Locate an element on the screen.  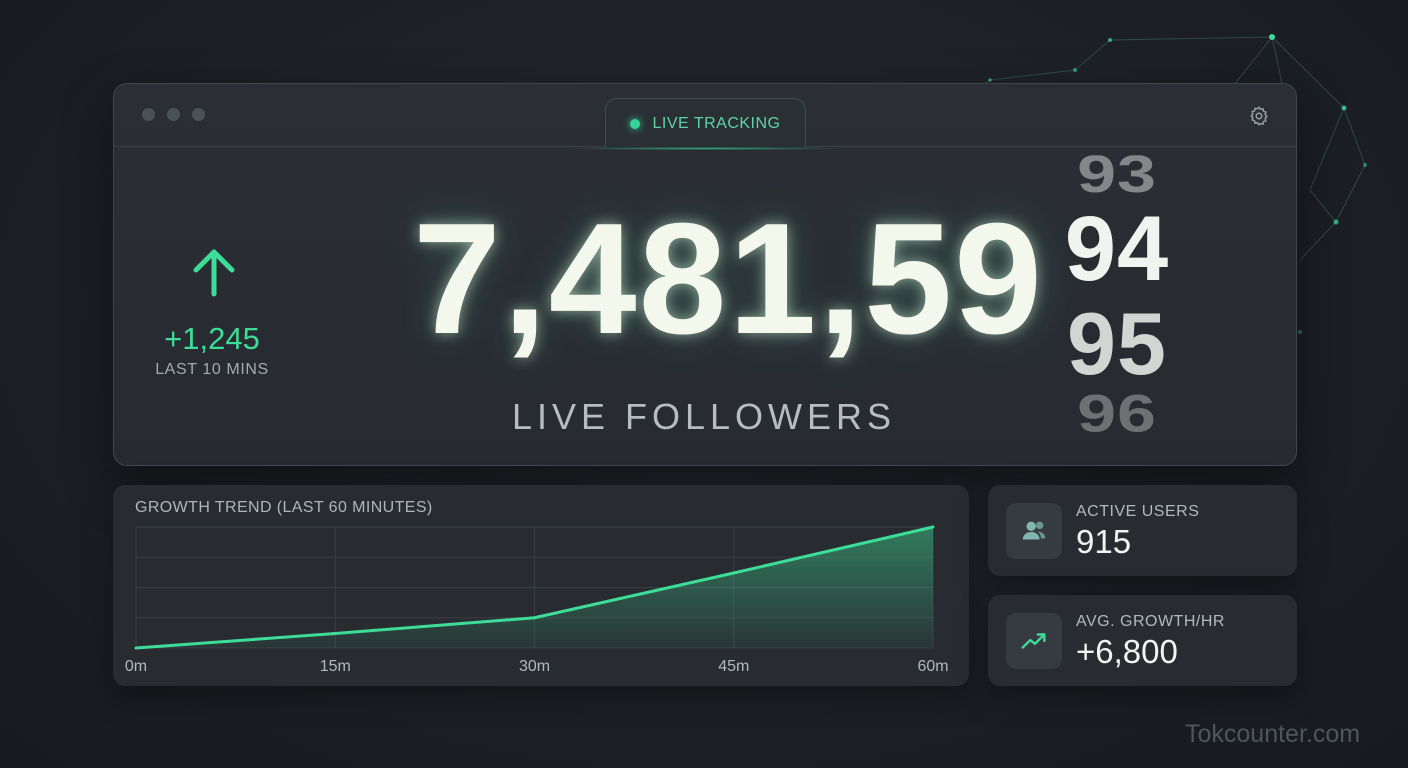
chart-x-tick-label: 15m is located at coordinates (335, 666).